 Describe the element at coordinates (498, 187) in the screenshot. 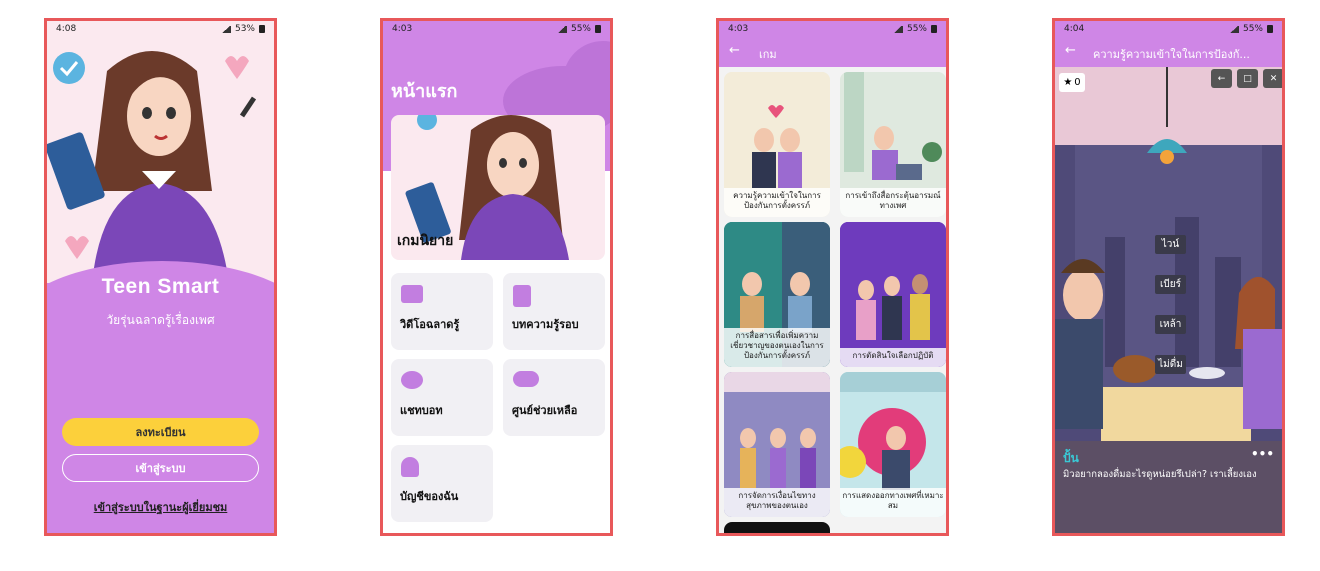

I see `novel-game-banner: เกมนิยาย` at that location.